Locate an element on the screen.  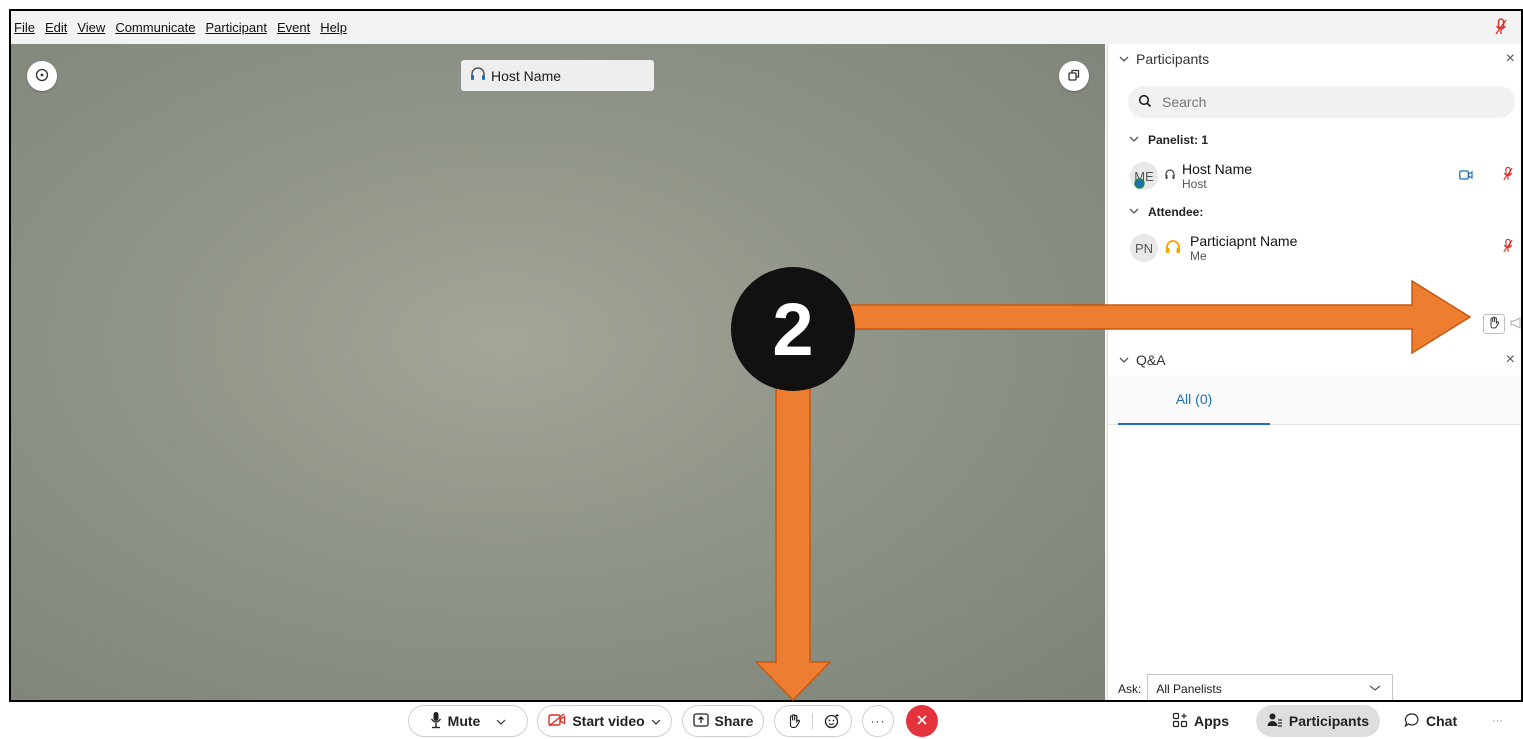
avatar: PN is located at coordinates (1144, 248).